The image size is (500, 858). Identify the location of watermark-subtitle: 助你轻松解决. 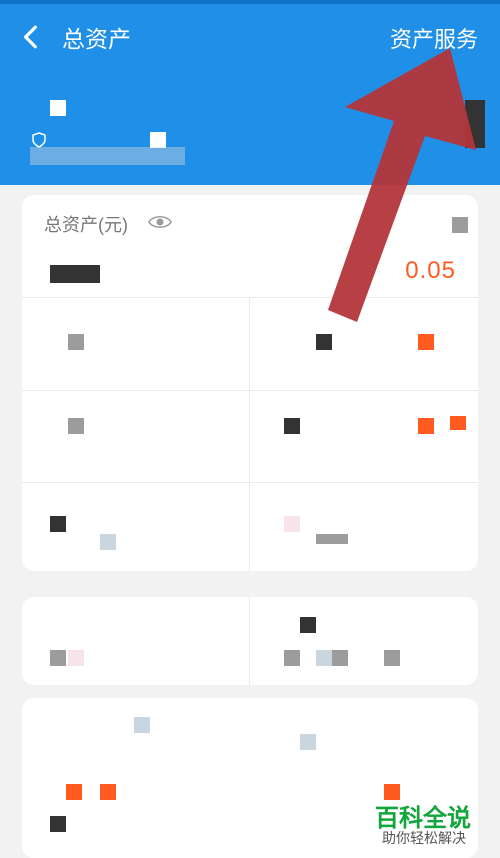
(424, 838).